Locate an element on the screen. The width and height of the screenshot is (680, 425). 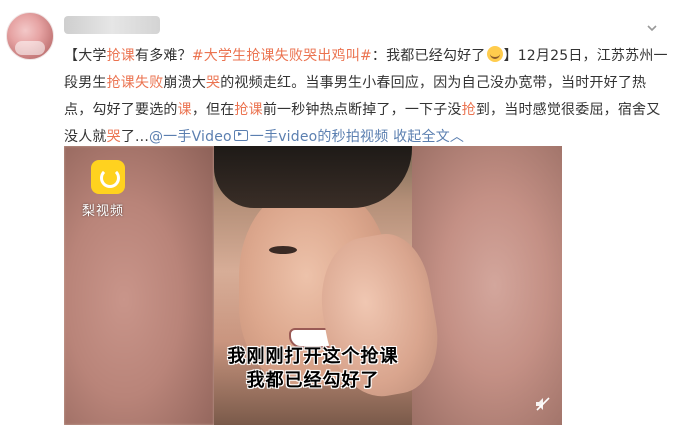
post-link: ︿ is located at coordinates (457, 137).